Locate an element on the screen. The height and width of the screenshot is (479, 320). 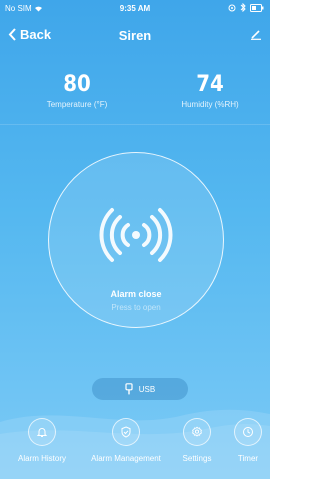
tab-alarm-management: Alarm Management is located at coordinates (126, 440).